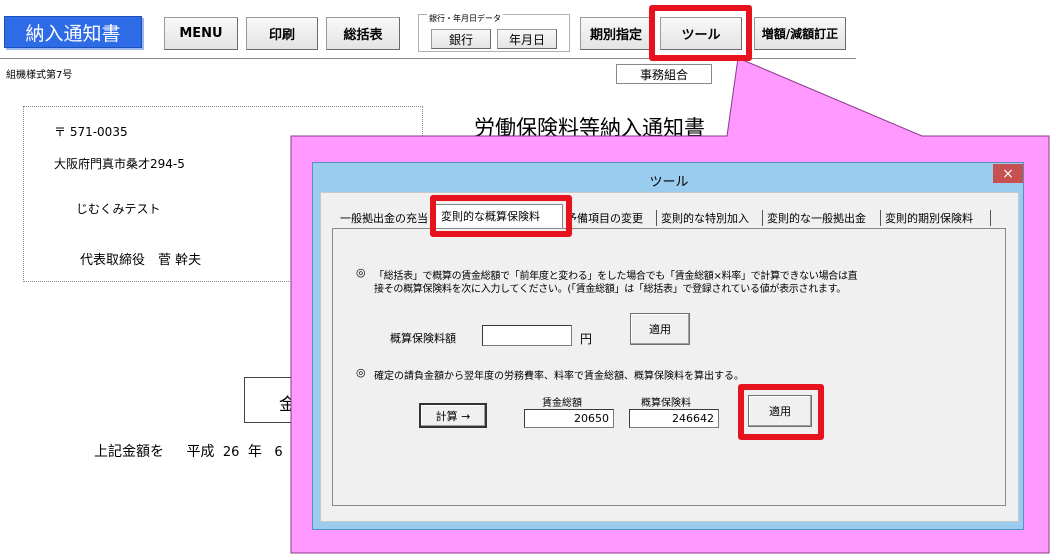  I want to click on section2-text: 確定の請負金額から翌年度の労務費率、料率で賃金総額、概算保険料を算出する。, so click(559, 376).